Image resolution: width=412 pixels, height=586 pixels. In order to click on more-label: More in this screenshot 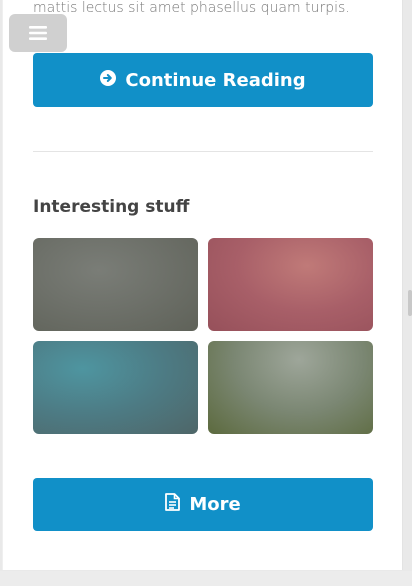, I will do `click(215, 504)`.